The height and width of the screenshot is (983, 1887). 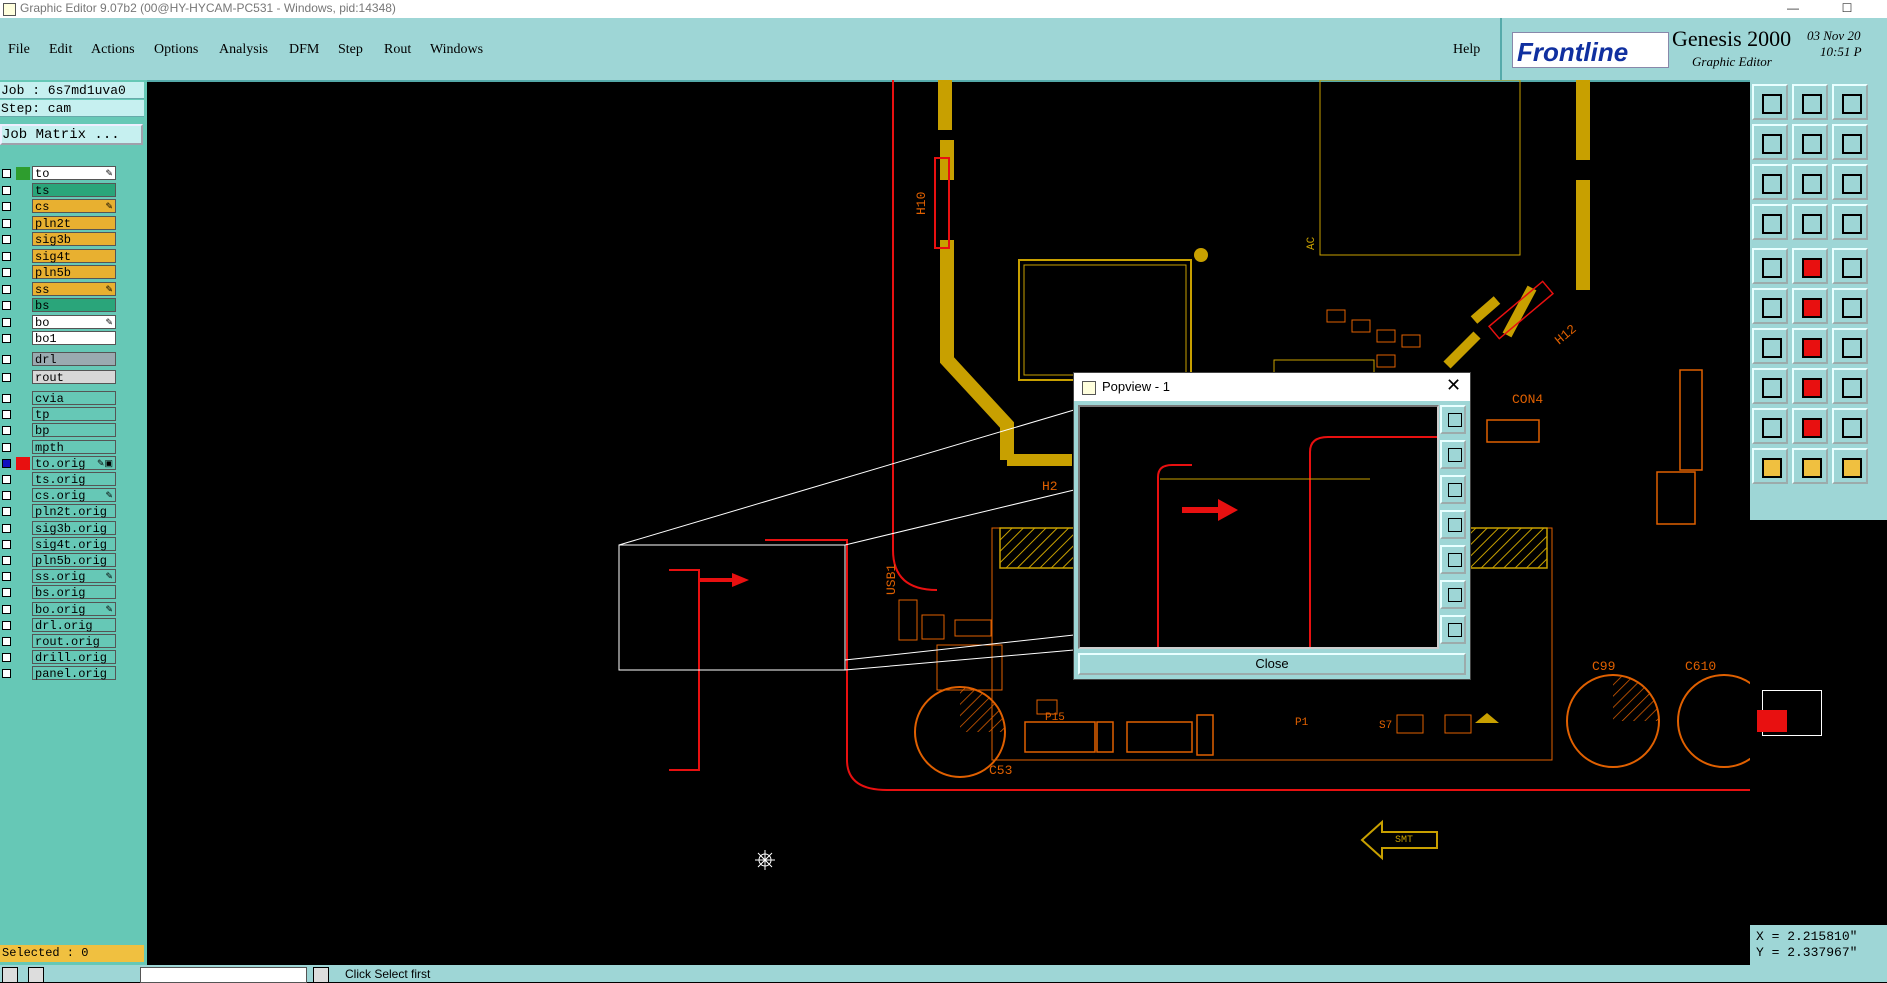 I want to click on layer-name: bp, so click(x=74, y=430).